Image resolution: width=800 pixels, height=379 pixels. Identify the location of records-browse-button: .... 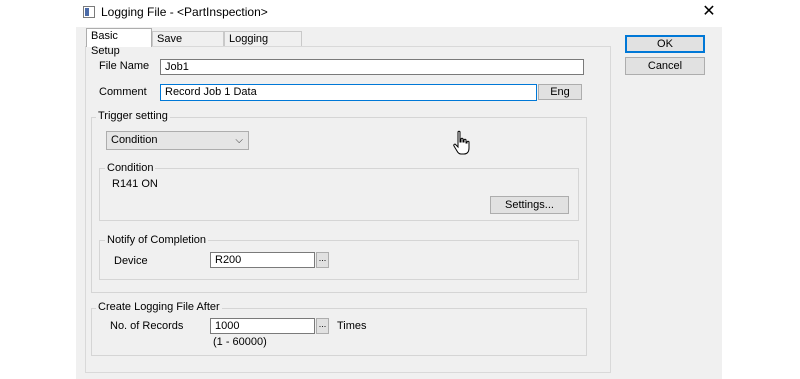
(322, 326).